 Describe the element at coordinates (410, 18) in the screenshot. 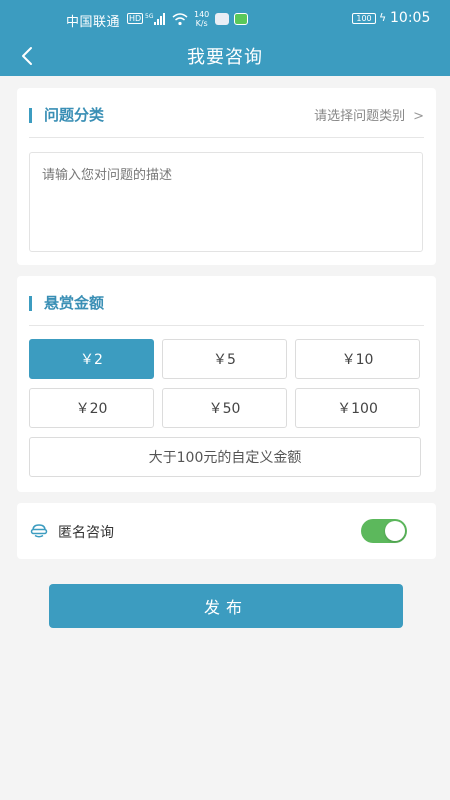

I see `clock: 10:05` at that location.